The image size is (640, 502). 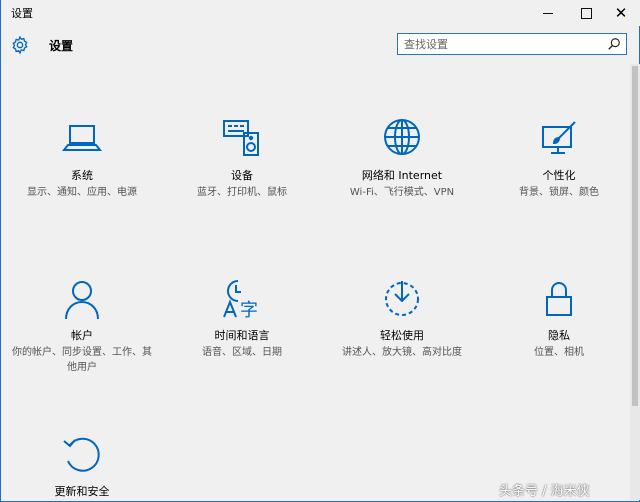 What do you see at coordinates (249, 310) in the screenshot?
I see `svg-text: 字` at bounding box center [249, 310].